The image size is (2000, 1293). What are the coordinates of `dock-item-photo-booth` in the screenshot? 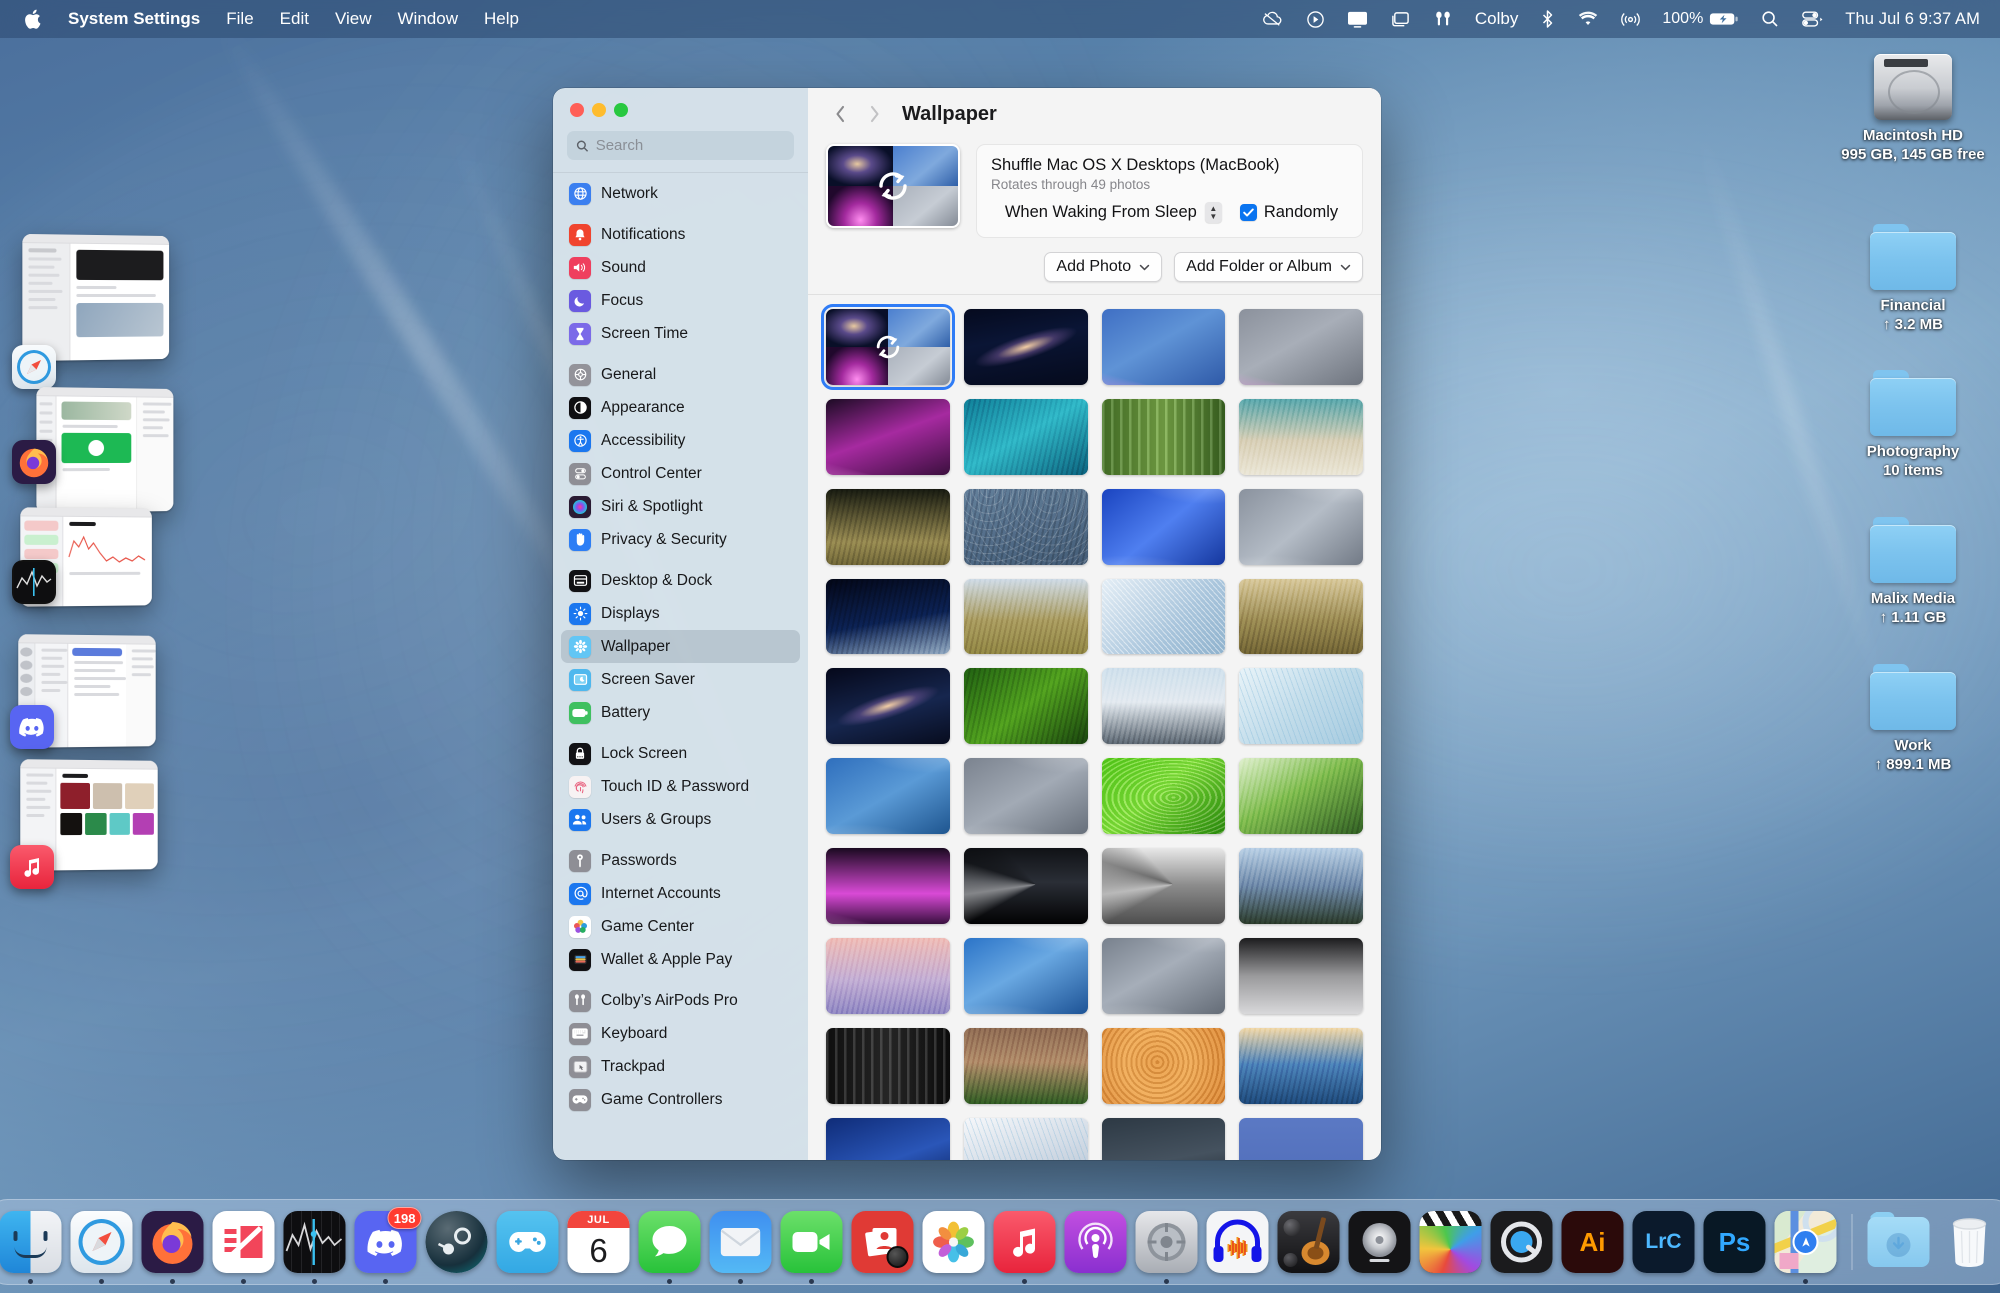 It's located at (882, 1242).